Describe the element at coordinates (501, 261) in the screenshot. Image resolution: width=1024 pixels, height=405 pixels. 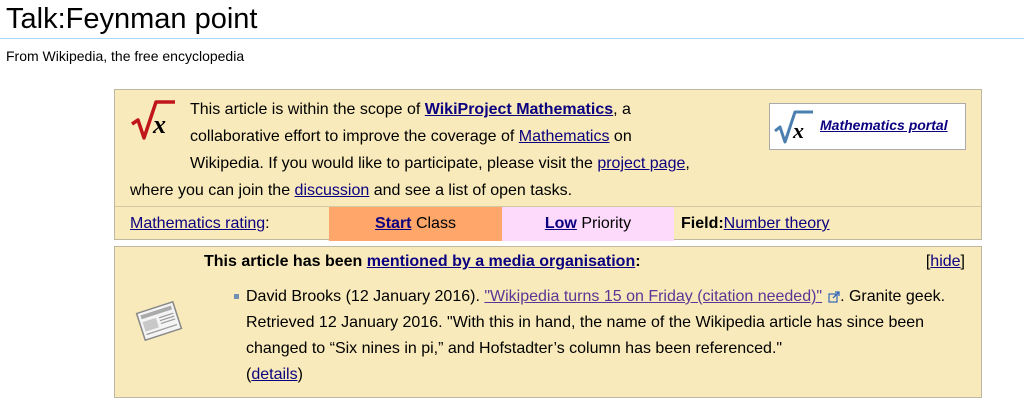
I see `media-organisation-link: mentioned by a media organisation` at that location.